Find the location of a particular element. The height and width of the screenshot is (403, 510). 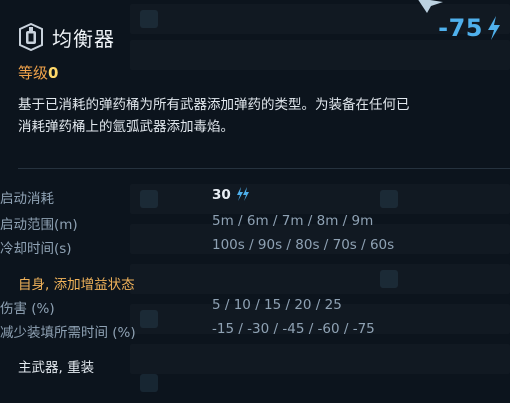

level-label: 等级 is located at coordinates (33, 73).